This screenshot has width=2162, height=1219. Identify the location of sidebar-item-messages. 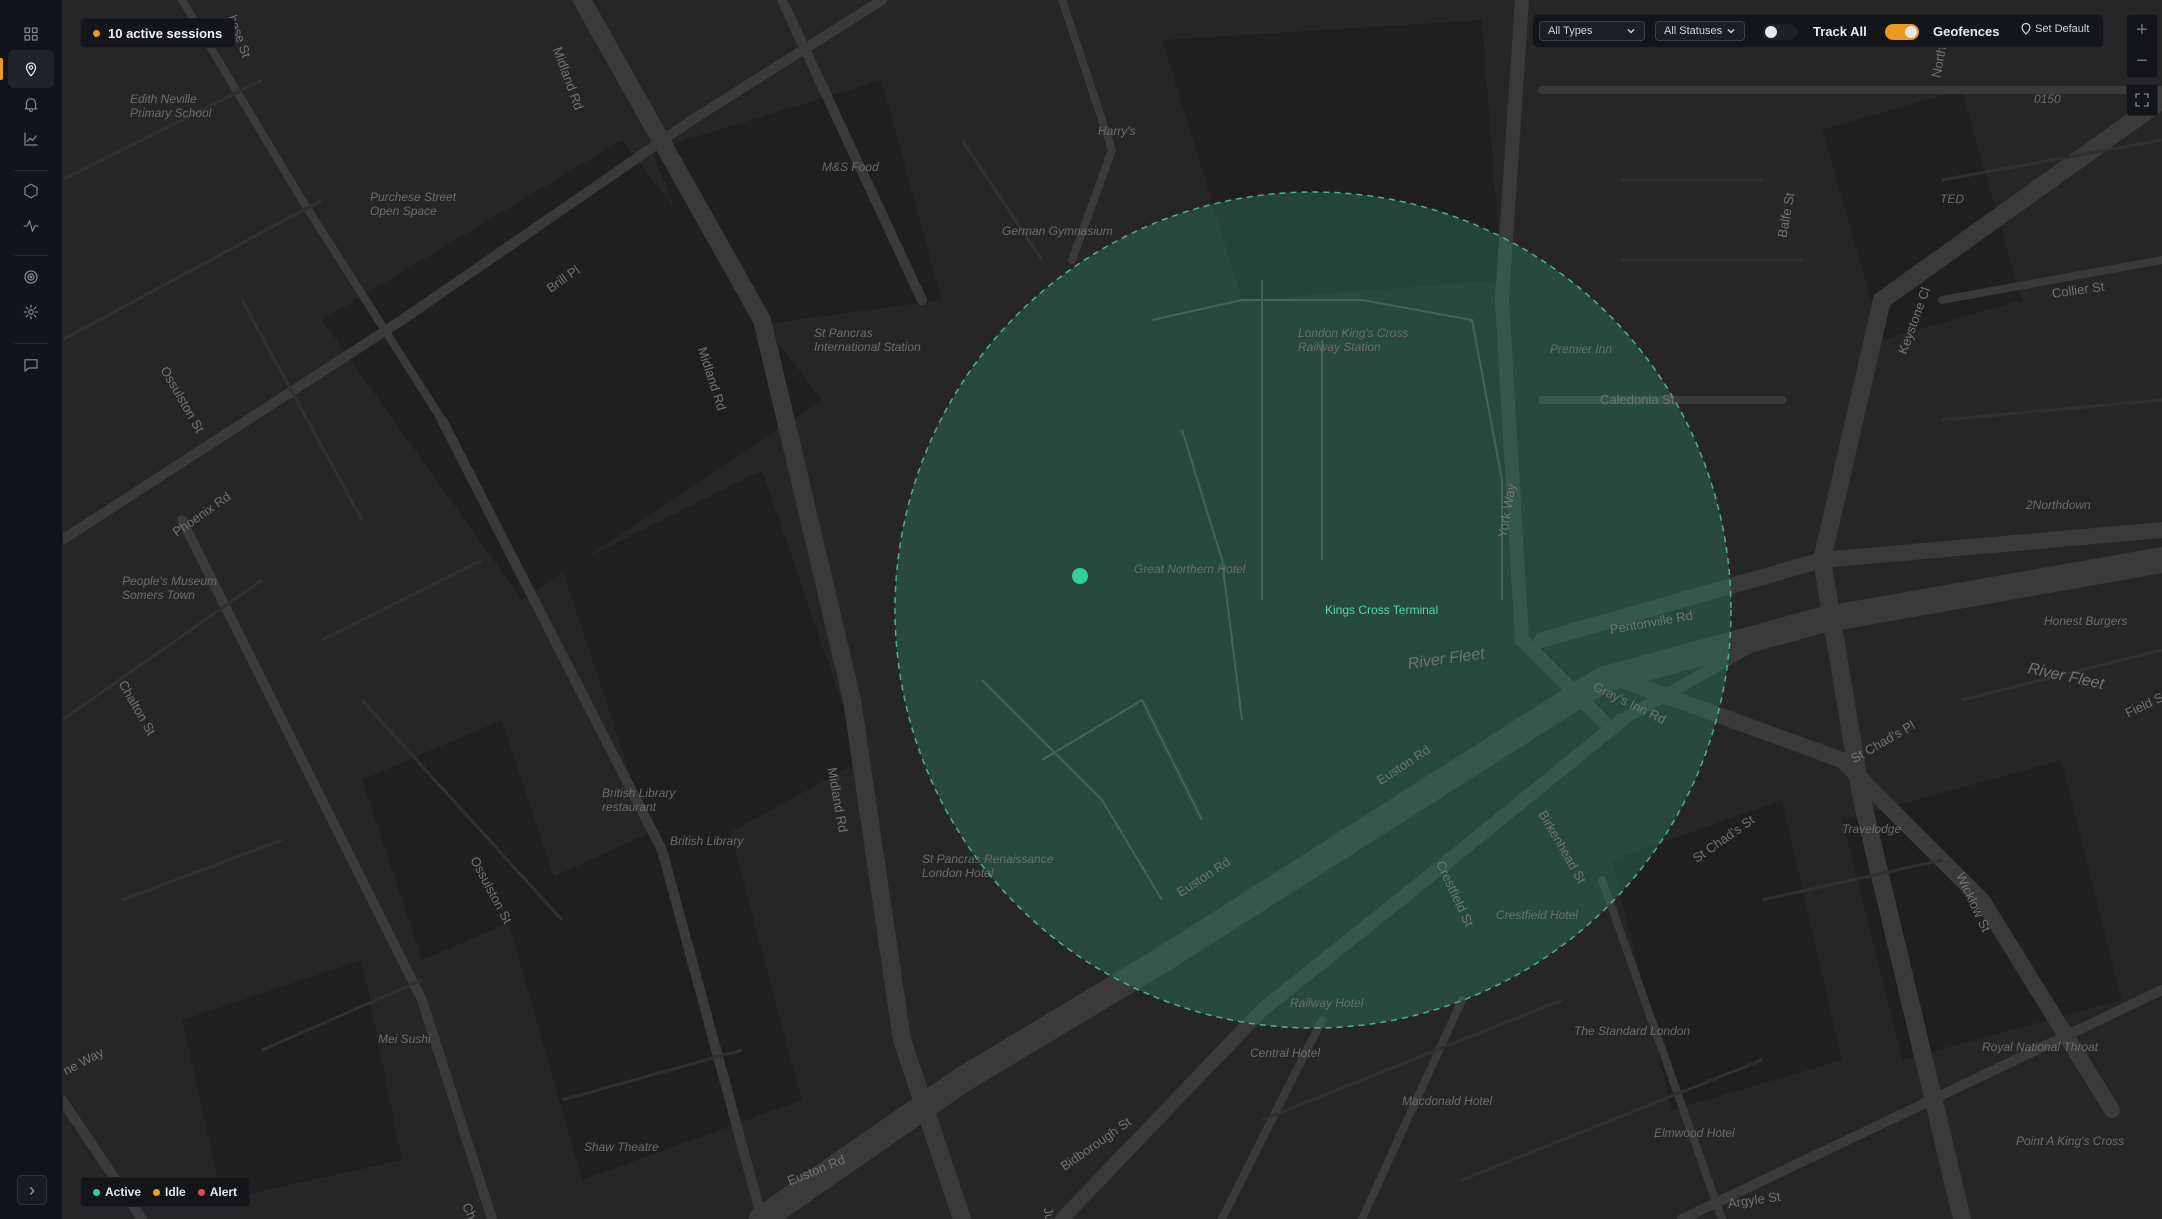
(31, 365).